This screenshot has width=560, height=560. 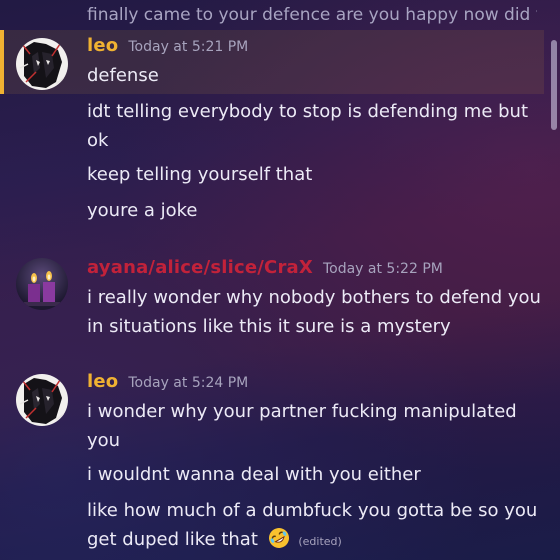 What do you see at coordinates (200, 174) in the screenshot?
I see `message-text: keep telling yourself that` at bounding box center [200, 174].